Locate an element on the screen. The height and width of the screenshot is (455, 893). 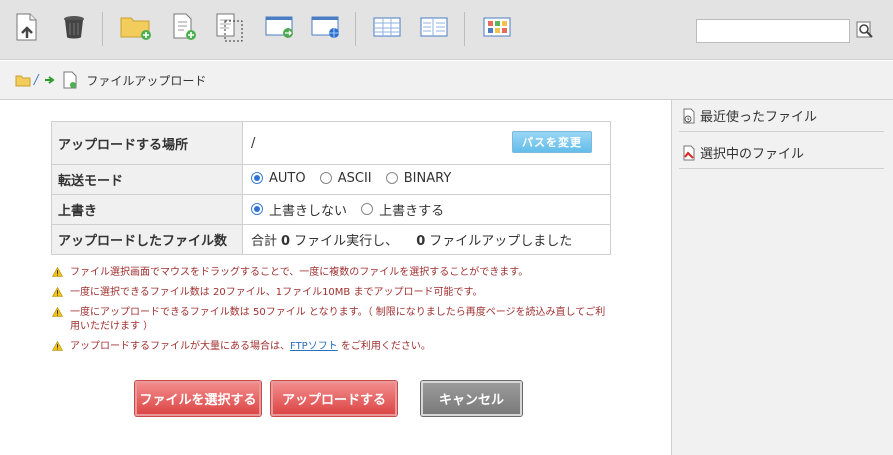
sidebar-item-label: 最近使ったファイル is located at coordinates (759, 117).